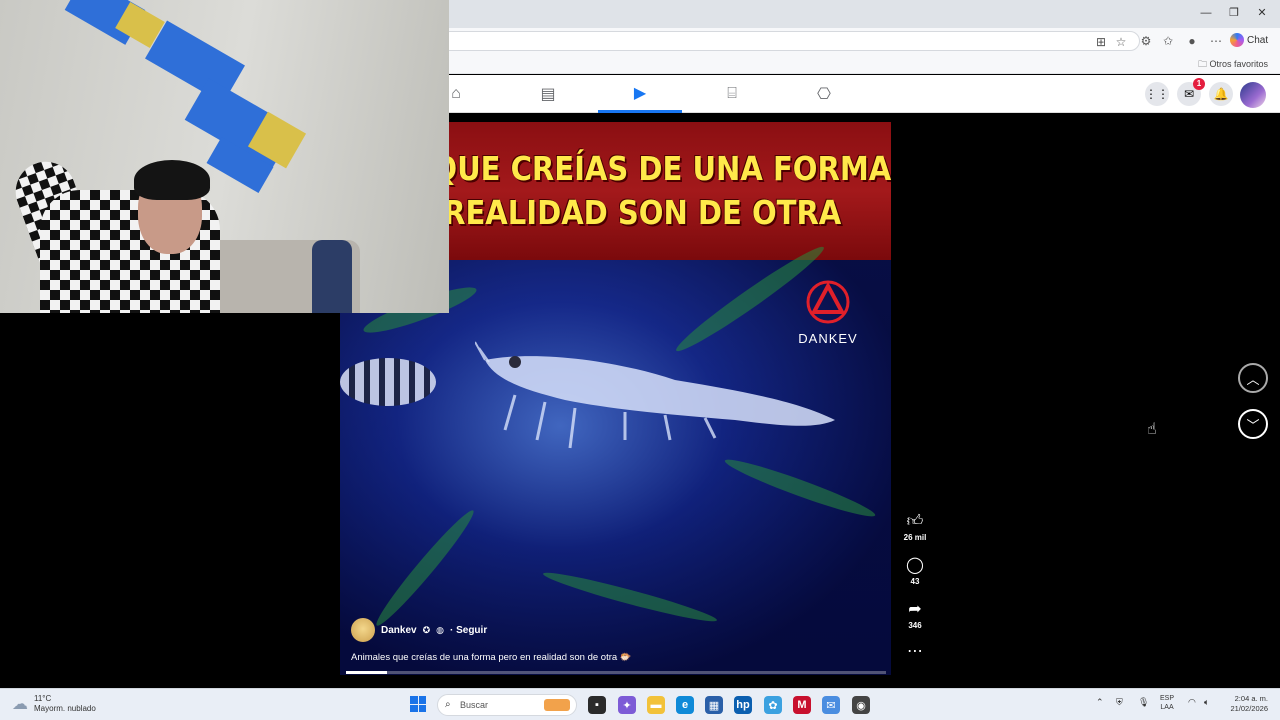  Describe the element at coordinates (399, 630) in the screenshot. I see `author-name: Dankev` at that location.